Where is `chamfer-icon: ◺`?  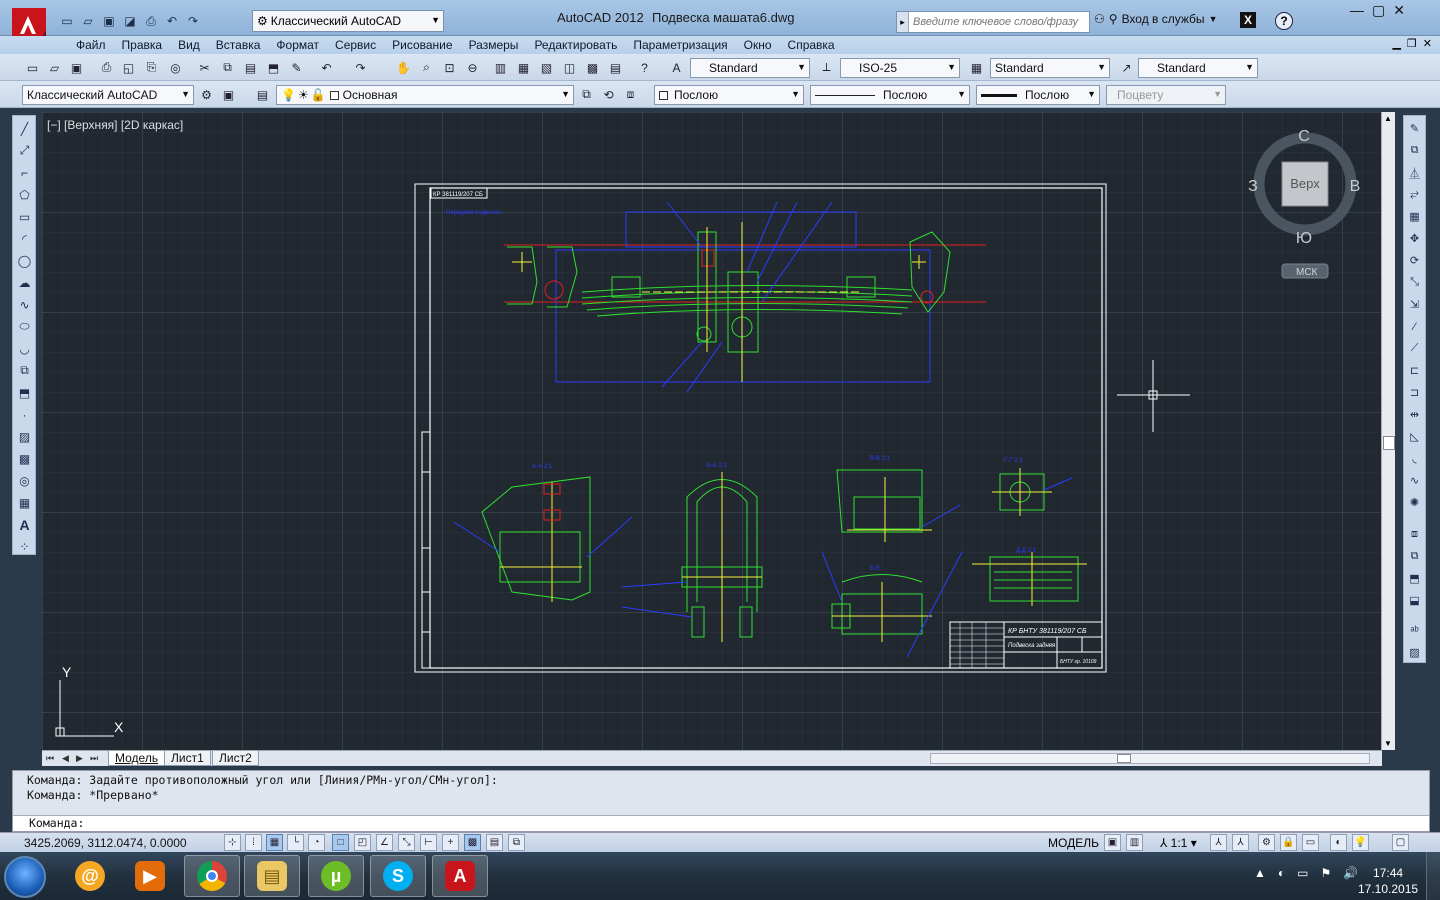
chamfer-icon: ◺ is located at coordinates (1414, 436).